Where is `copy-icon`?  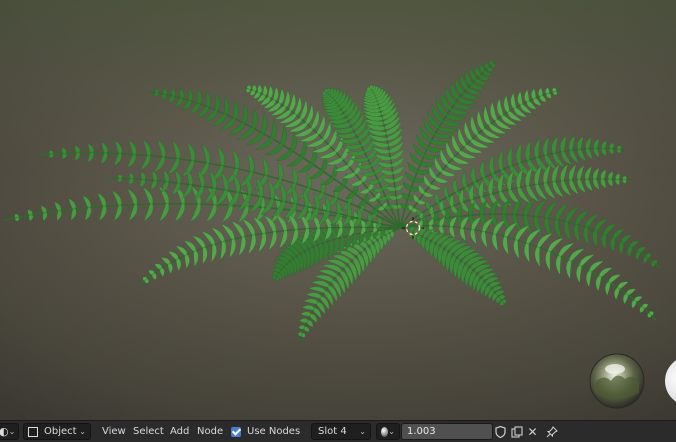
copy-icon is located at coordinates (516, 431).